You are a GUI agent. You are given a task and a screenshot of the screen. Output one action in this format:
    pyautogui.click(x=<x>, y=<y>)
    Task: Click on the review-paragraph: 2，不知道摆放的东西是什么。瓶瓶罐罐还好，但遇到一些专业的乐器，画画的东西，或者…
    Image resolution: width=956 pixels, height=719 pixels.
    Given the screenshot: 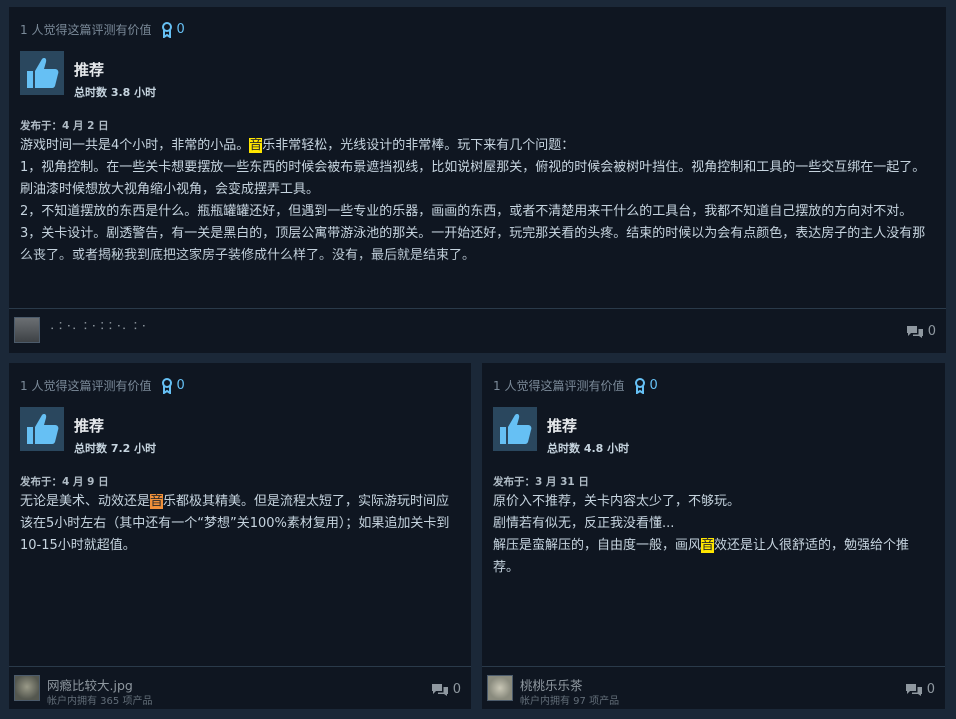 What is the action you would take?
    pyautogui.click(x=466, y=211)
    